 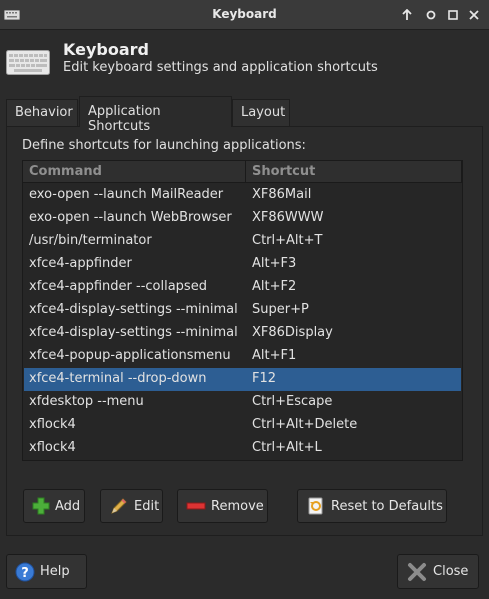 I want to click on table-row: xflock4 Ctrl+Alt+L, so click(x=242, y=448).